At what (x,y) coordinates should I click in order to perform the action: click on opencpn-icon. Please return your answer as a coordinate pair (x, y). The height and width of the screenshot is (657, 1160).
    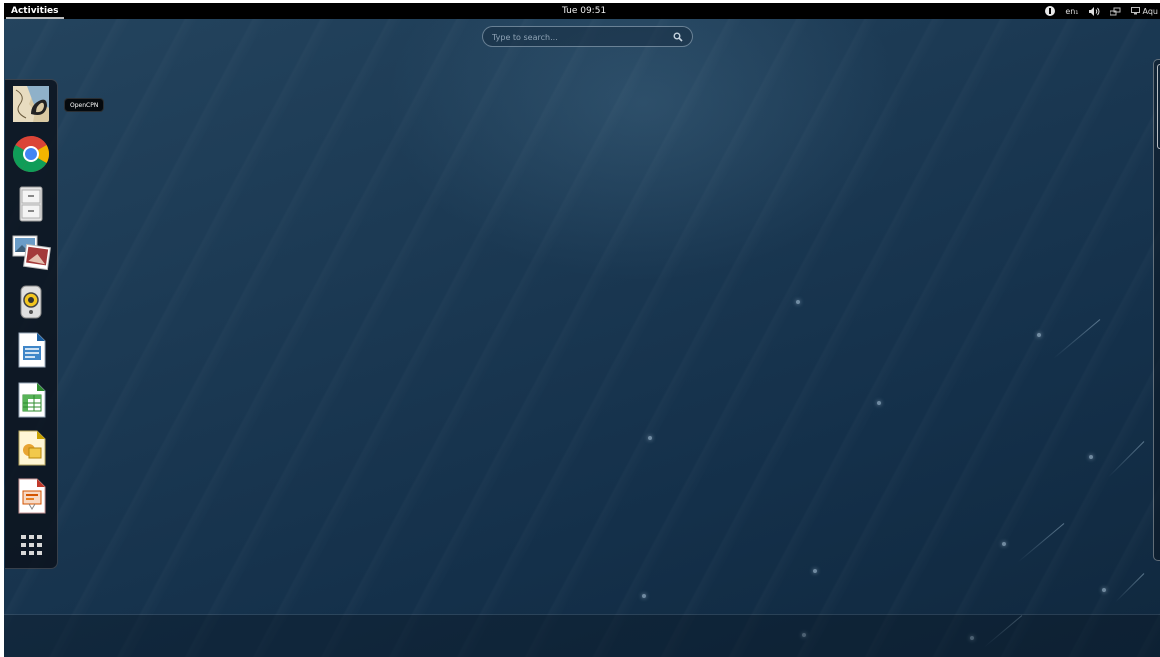
    Looking at the image, I should click on (31, 104).